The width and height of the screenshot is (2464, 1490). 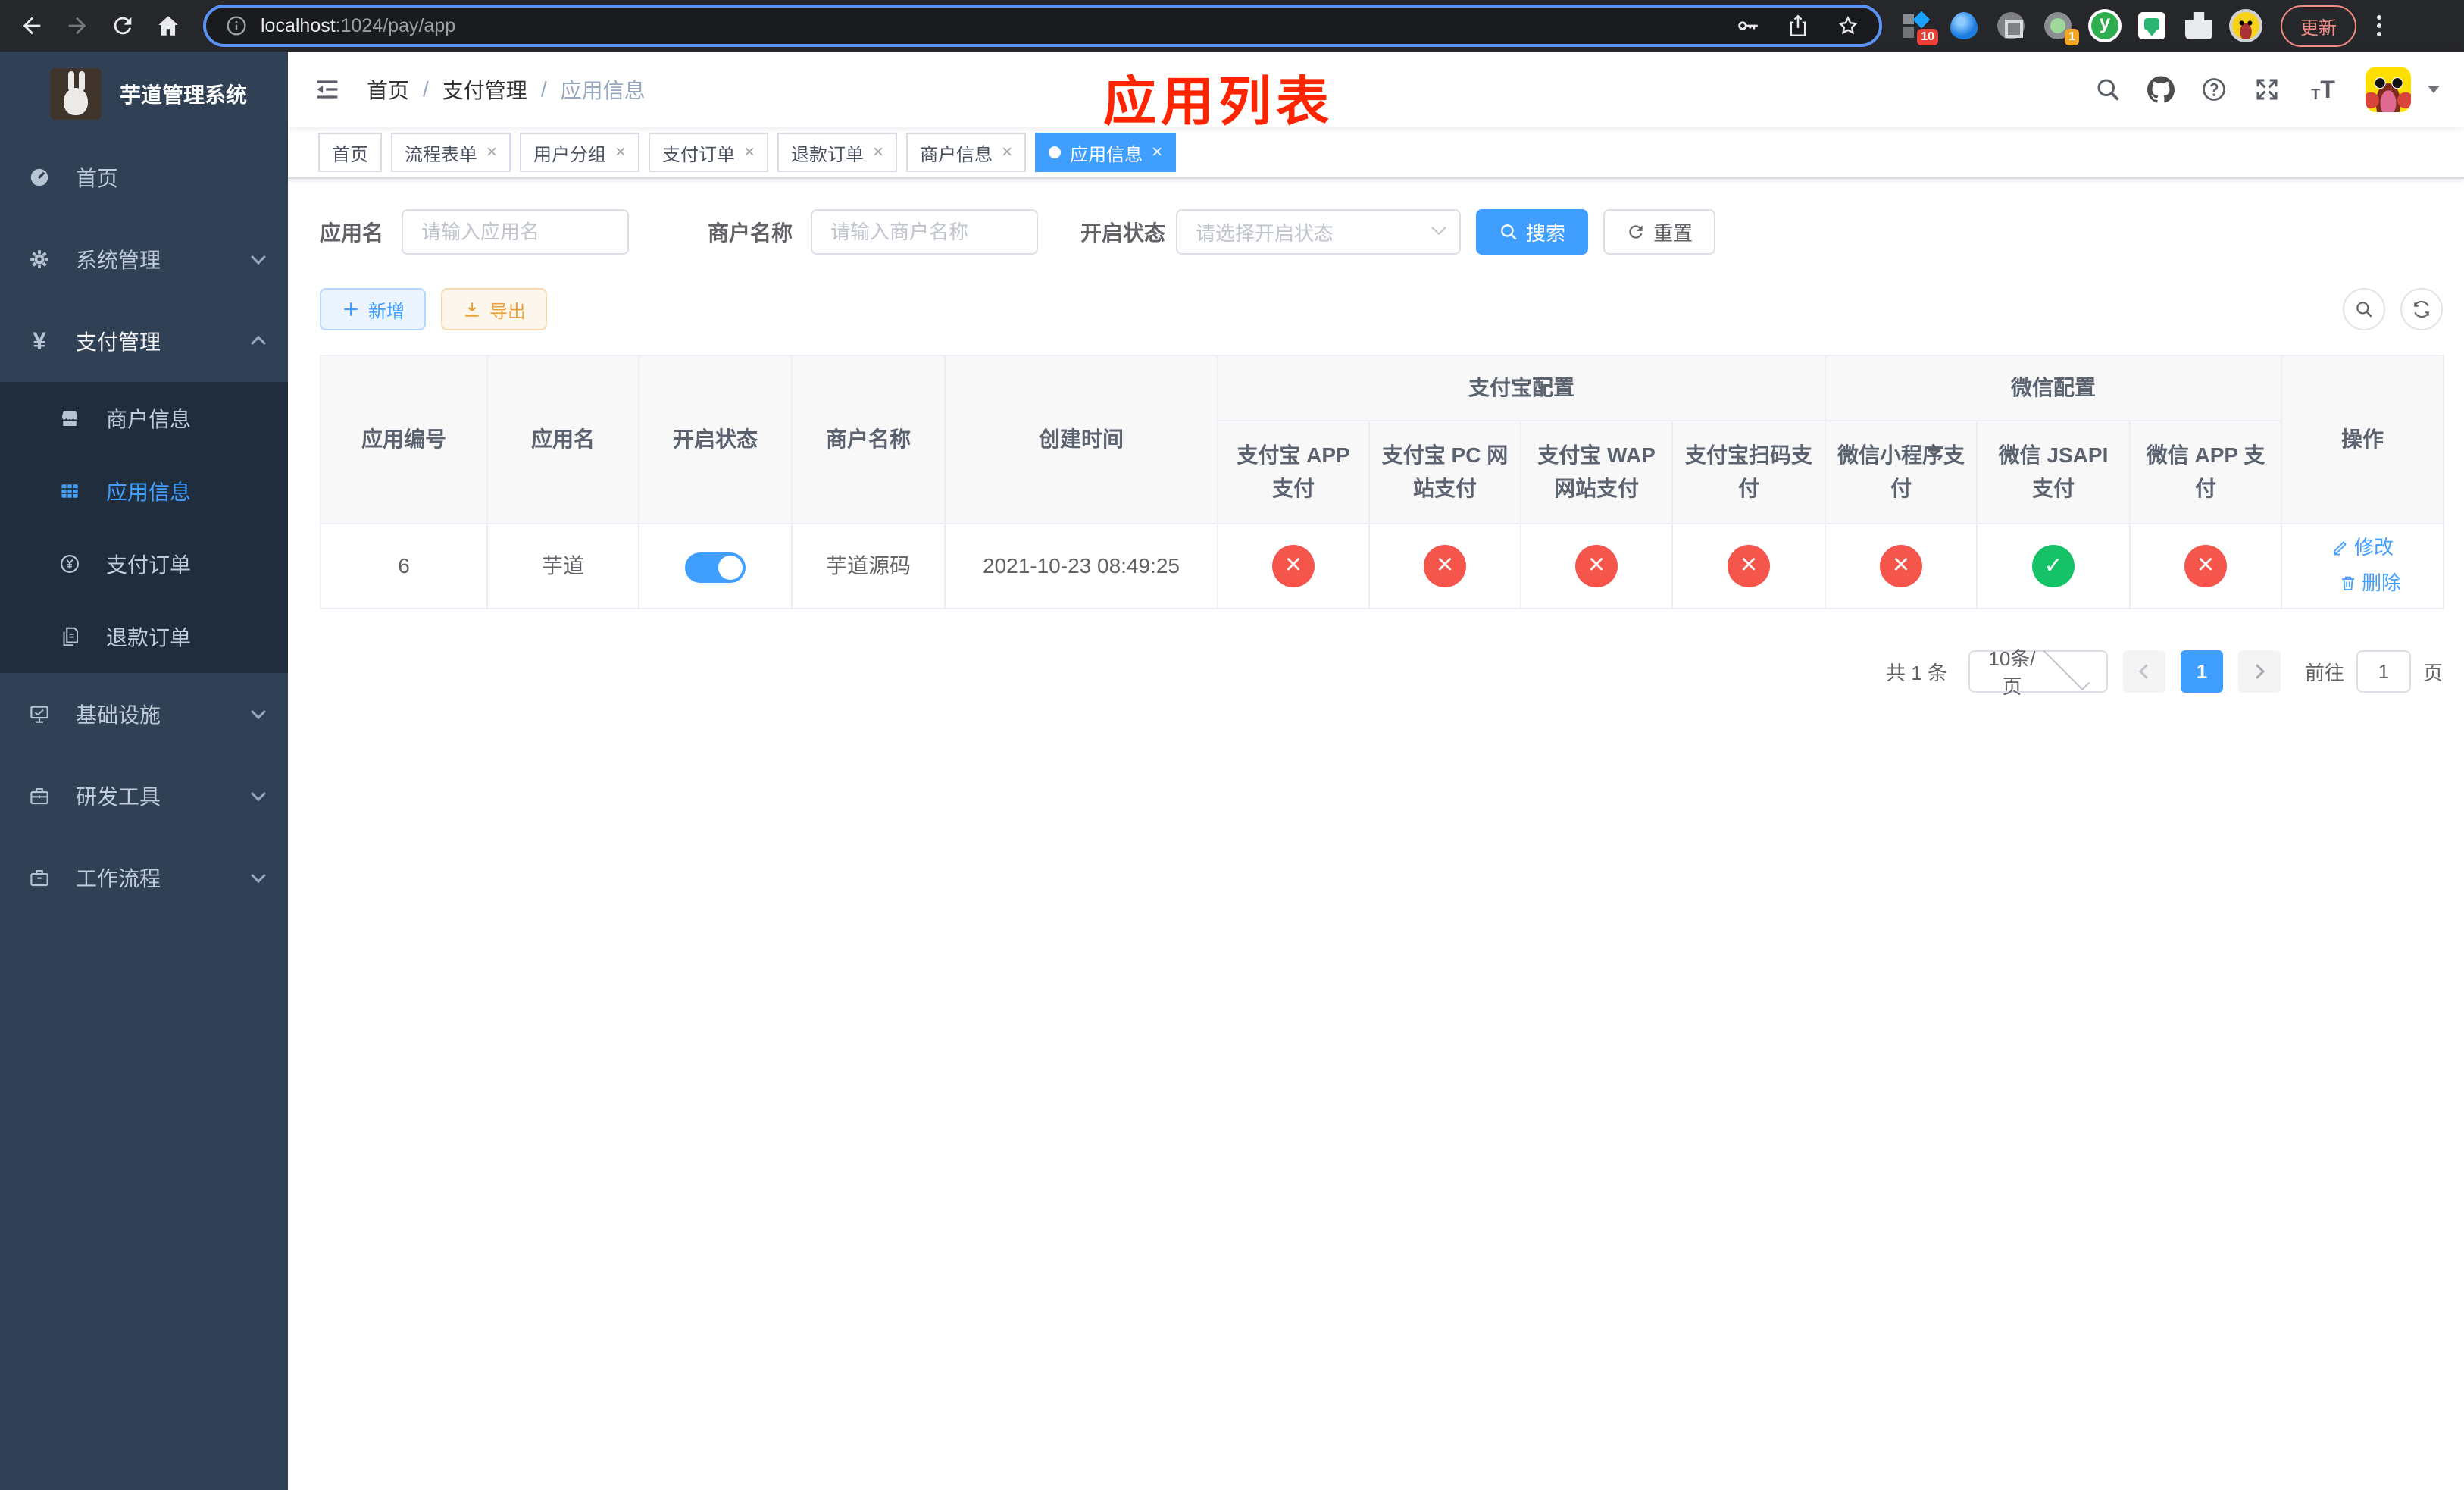 I want to click on fullscreen-icon, so click(x=2267, y=89).